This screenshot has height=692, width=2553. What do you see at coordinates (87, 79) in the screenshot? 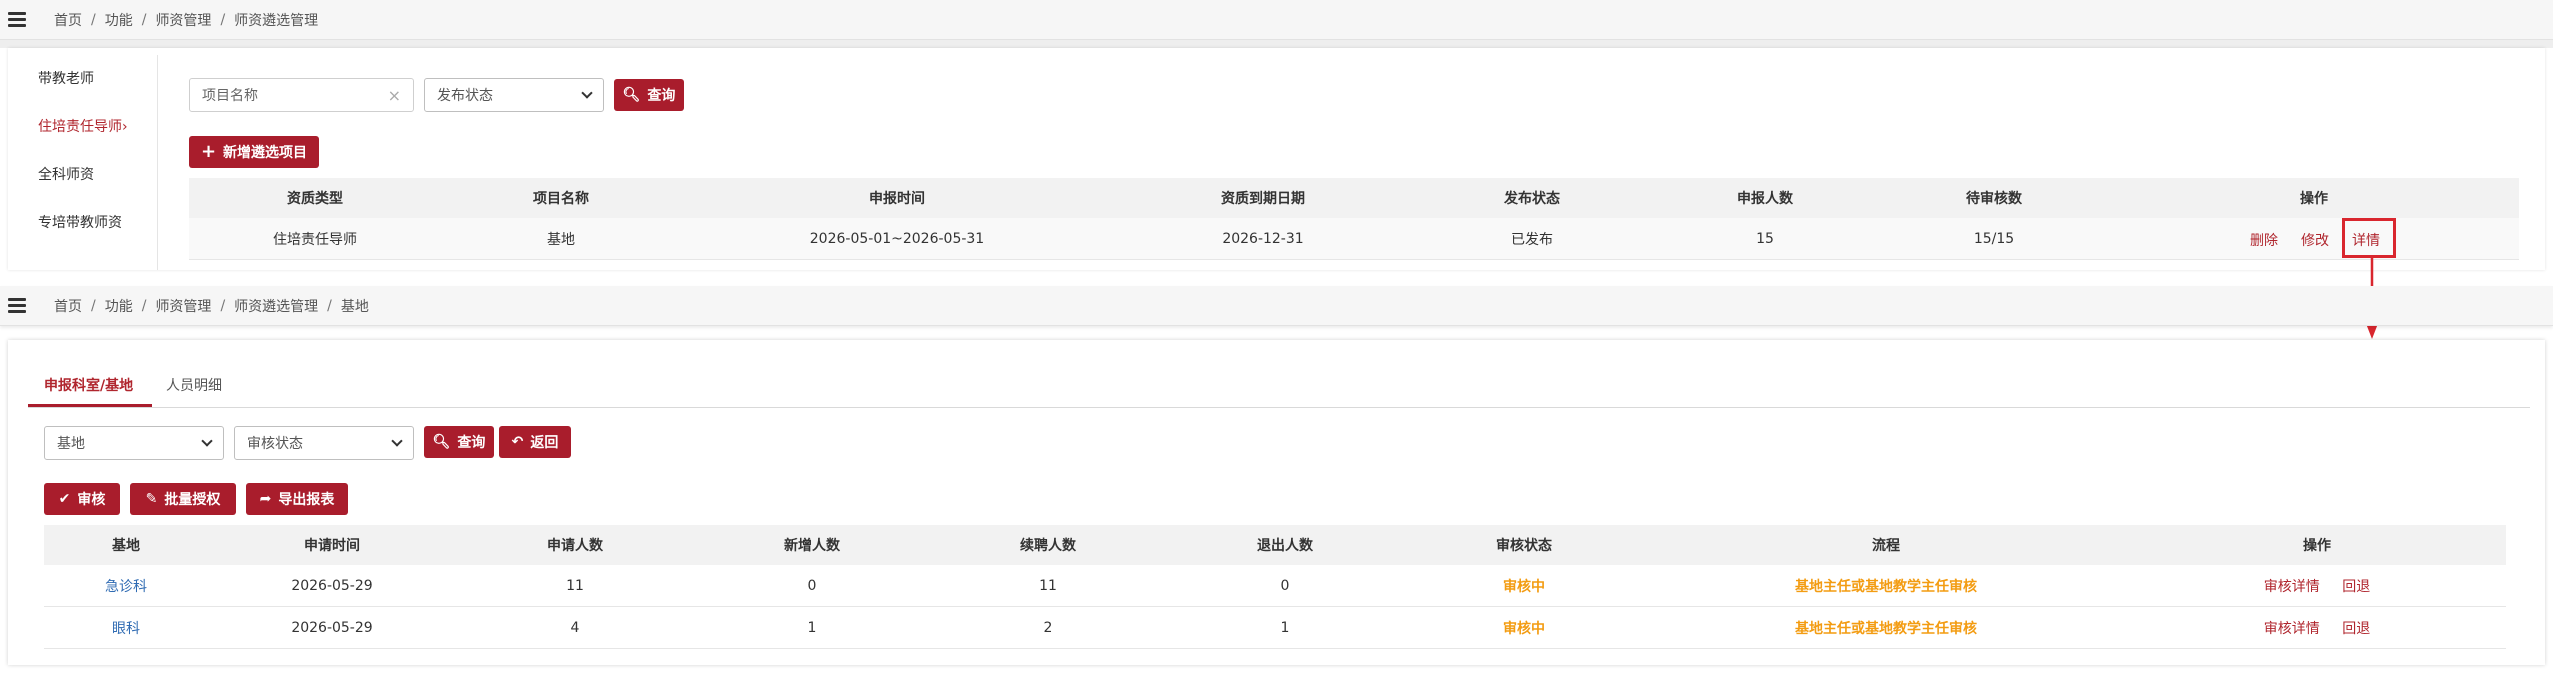
I see `sidebar-item-teaching-teacher: 带教老师` at bounding box center [87, 79].